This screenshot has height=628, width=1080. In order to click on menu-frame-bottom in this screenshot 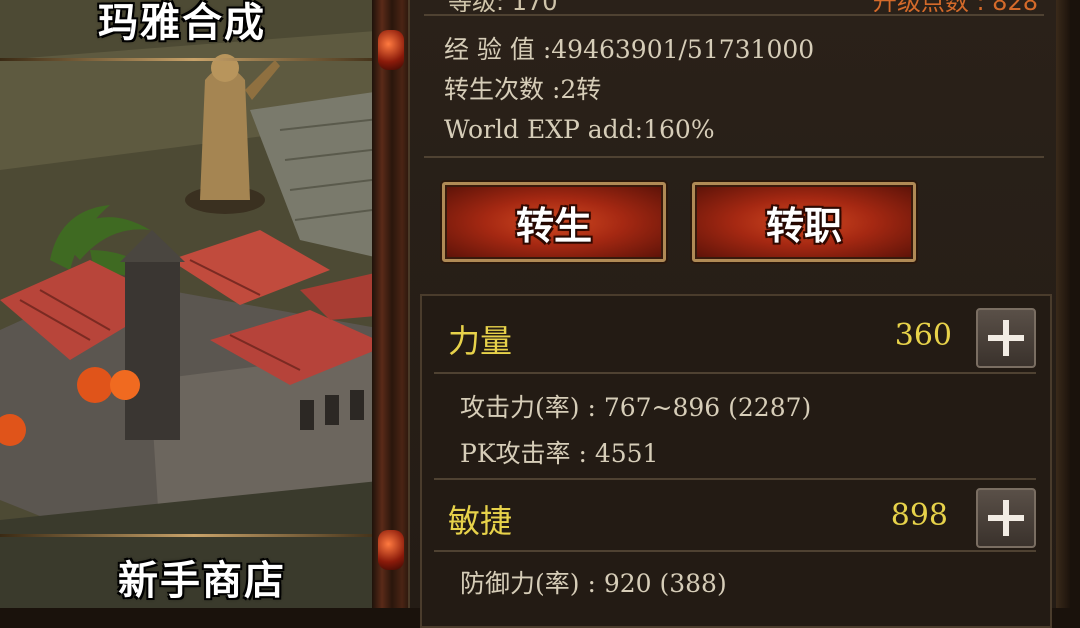, I will do `click(194, 535)`.